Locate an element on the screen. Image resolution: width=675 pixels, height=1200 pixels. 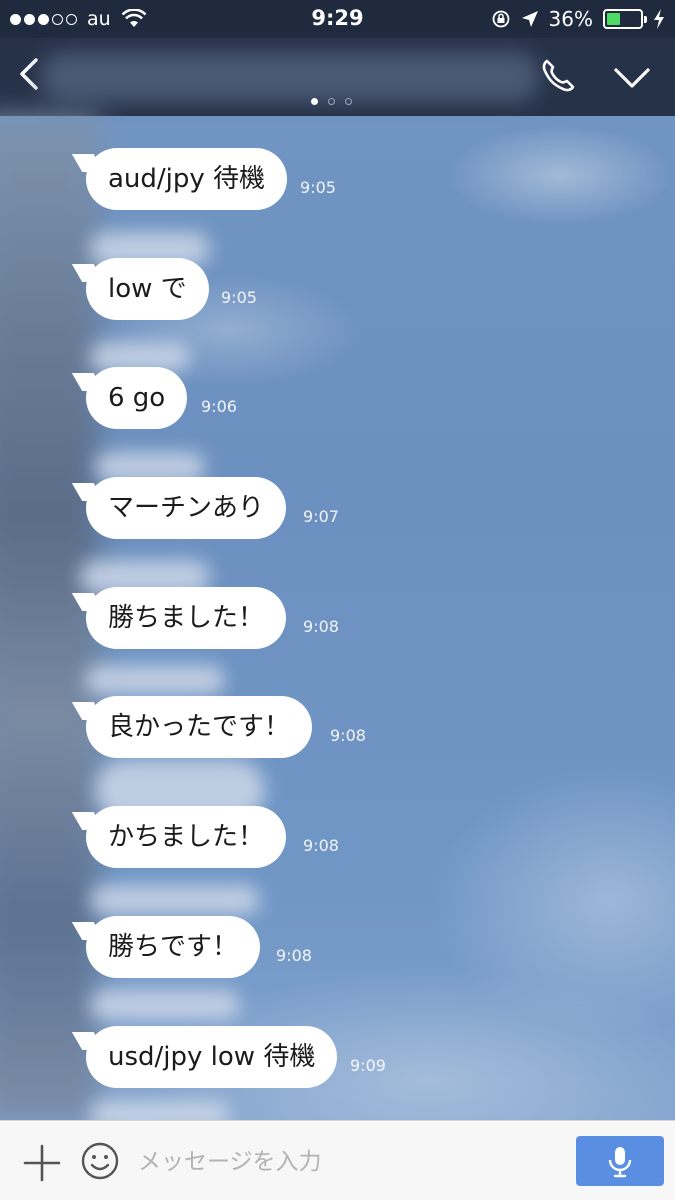
chat-header is located at coordinates (337, 77).